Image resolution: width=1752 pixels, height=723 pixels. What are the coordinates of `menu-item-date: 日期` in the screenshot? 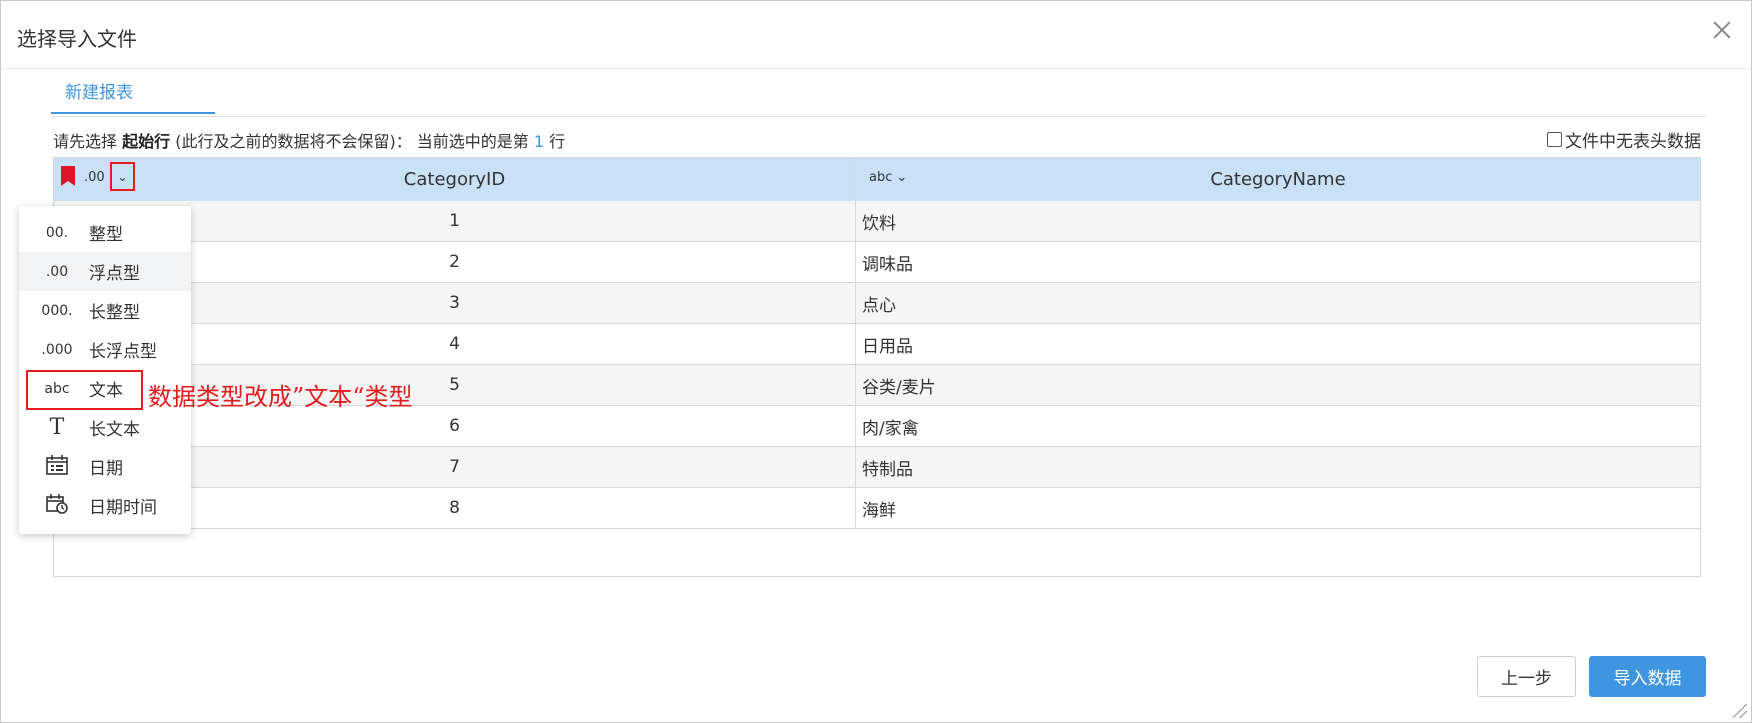 It's located at (105, 466).